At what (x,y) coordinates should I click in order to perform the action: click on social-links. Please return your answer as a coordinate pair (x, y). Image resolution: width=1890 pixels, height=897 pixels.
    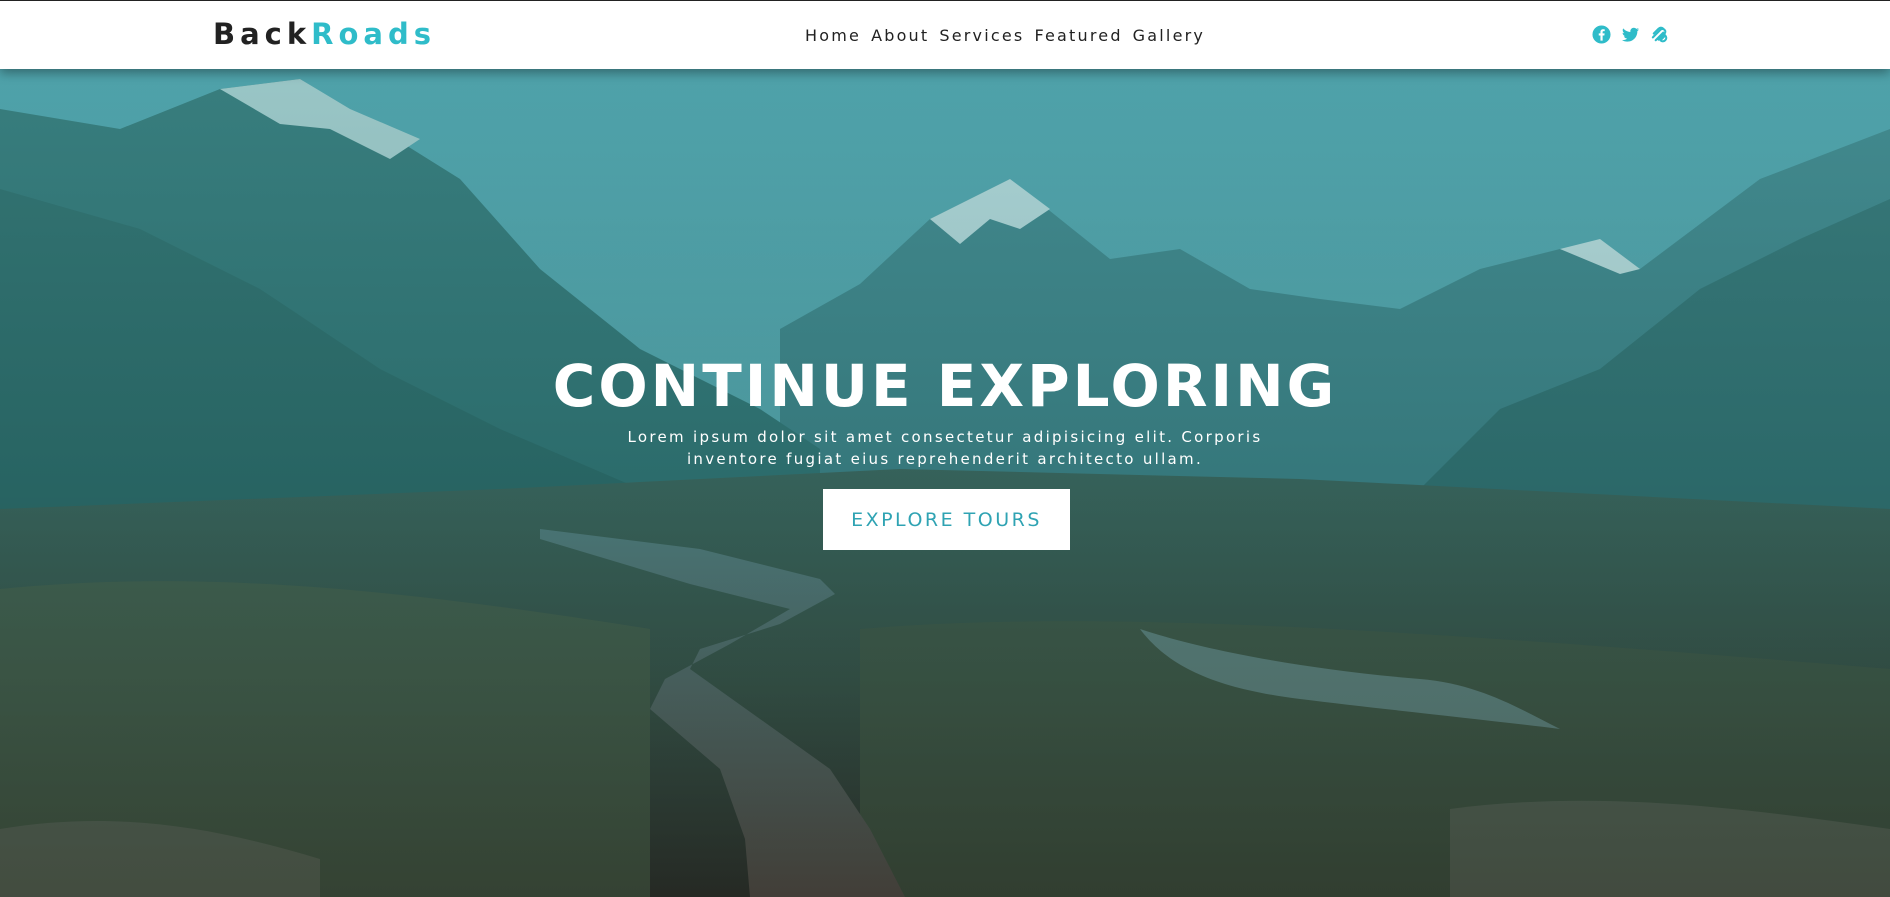
    Looking at the image, I should click on (1630, 34).